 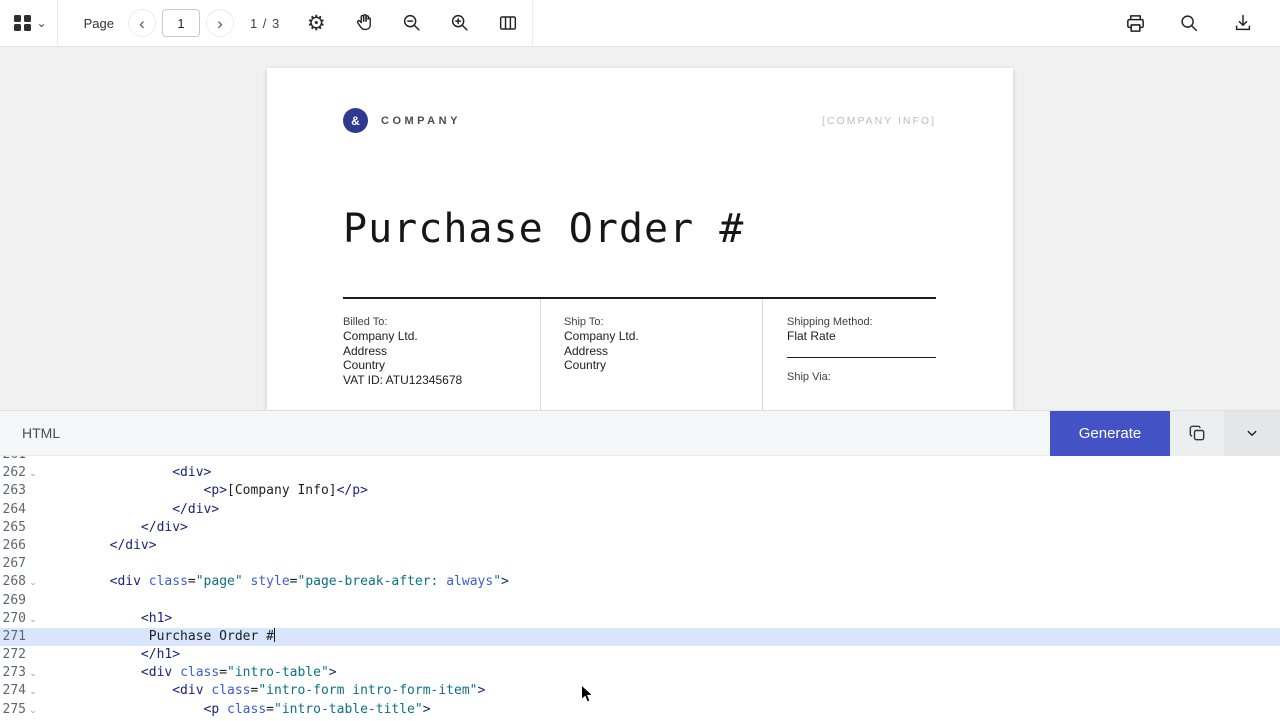 I want to click on zoom-out-button, so click(x=412, y=23).